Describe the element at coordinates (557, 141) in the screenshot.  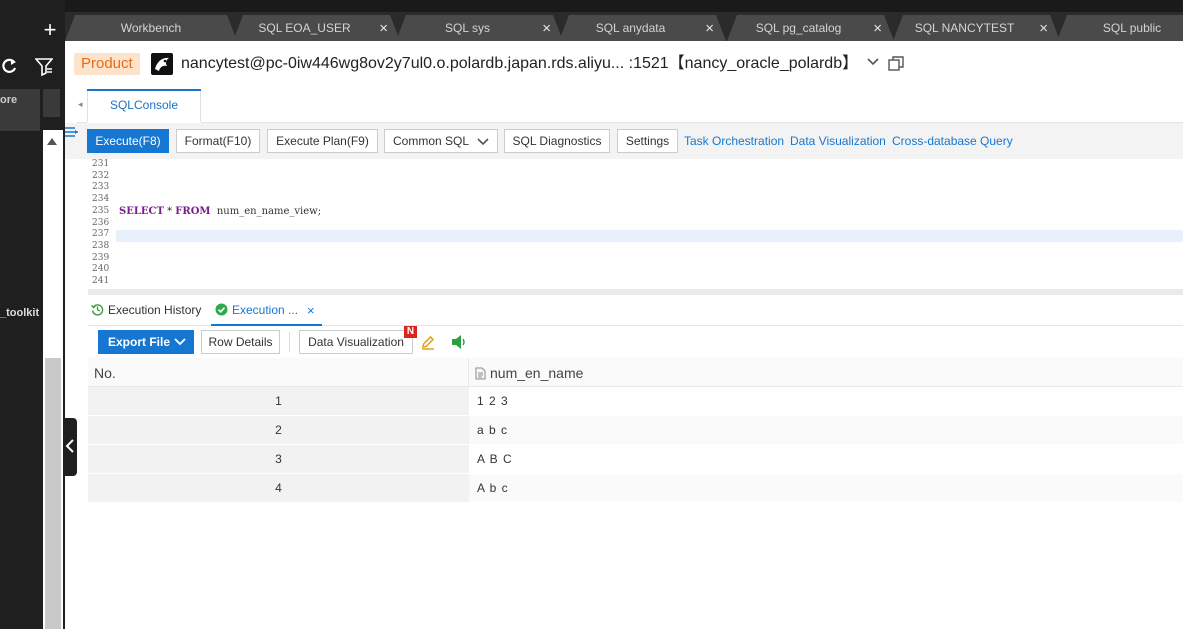
I see `sql-diagnostics-button: SQL Diagnostics` at that location.